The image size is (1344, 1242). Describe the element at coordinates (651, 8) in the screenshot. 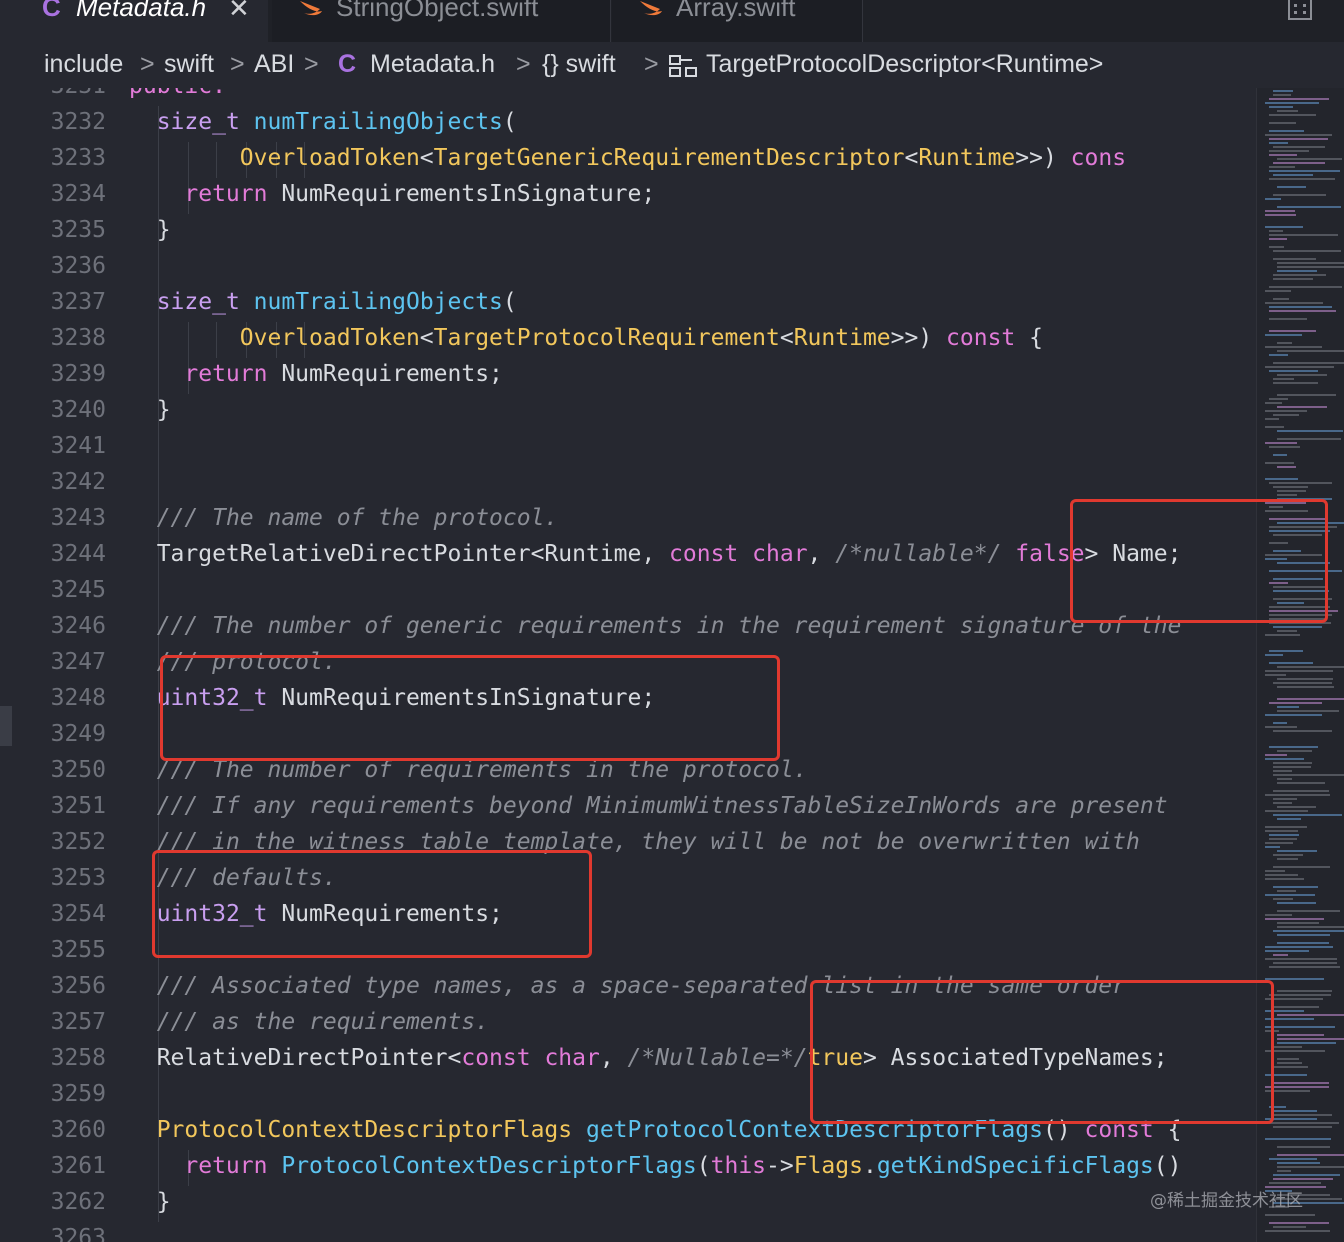

I see `swift-icon` at that location.